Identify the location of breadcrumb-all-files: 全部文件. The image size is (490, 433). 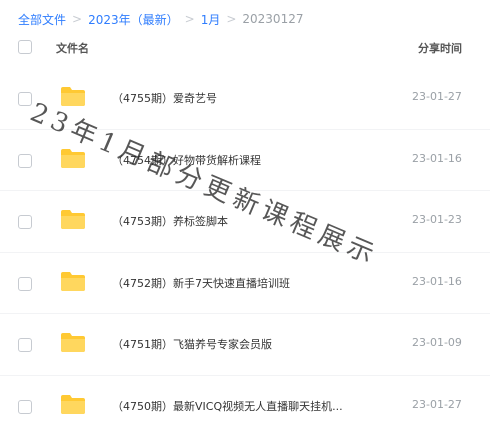
(42, 19).